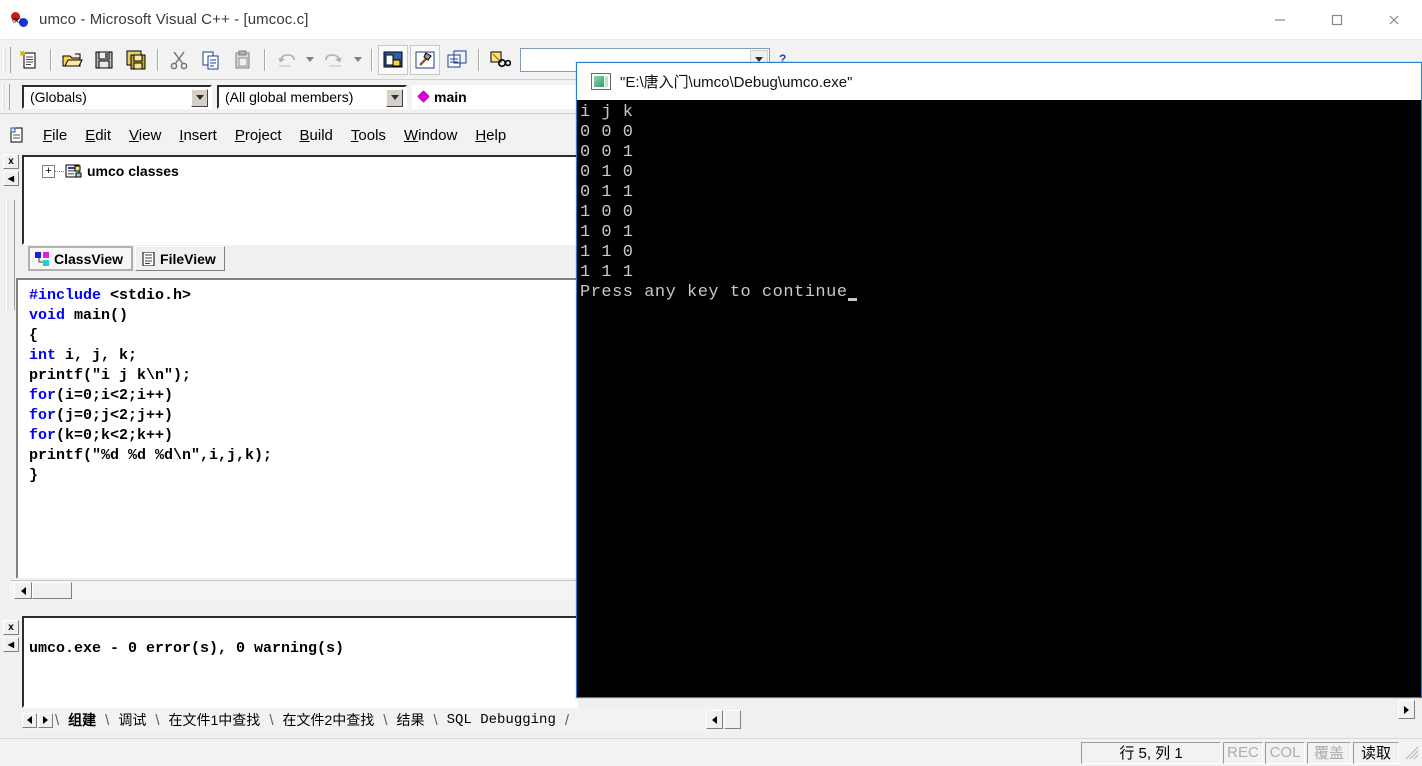 This screenshot has width=1422, height=766. What do you see at coordinates (303, 296) in the screenshot?
I see `code-line: #include <stdio.h>` at bounding box center [303, 296].